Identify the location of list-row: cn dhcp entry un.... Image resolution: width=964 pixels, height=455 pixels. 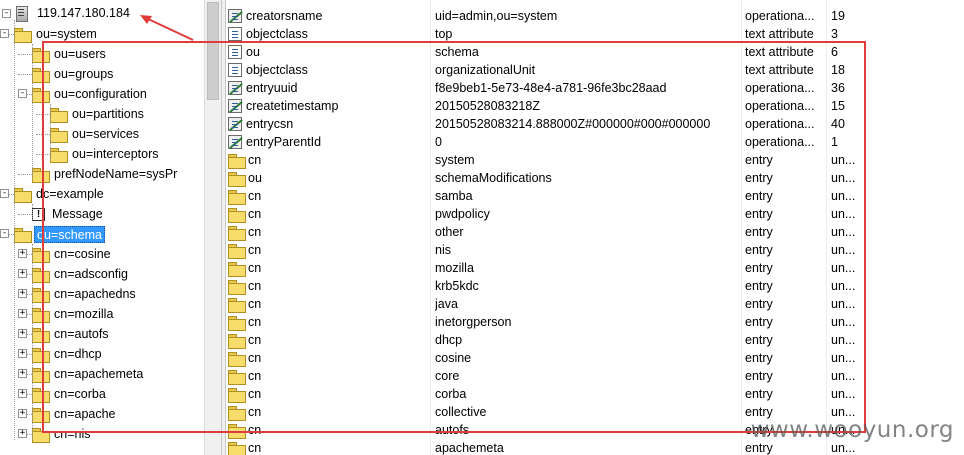
(595, 340).